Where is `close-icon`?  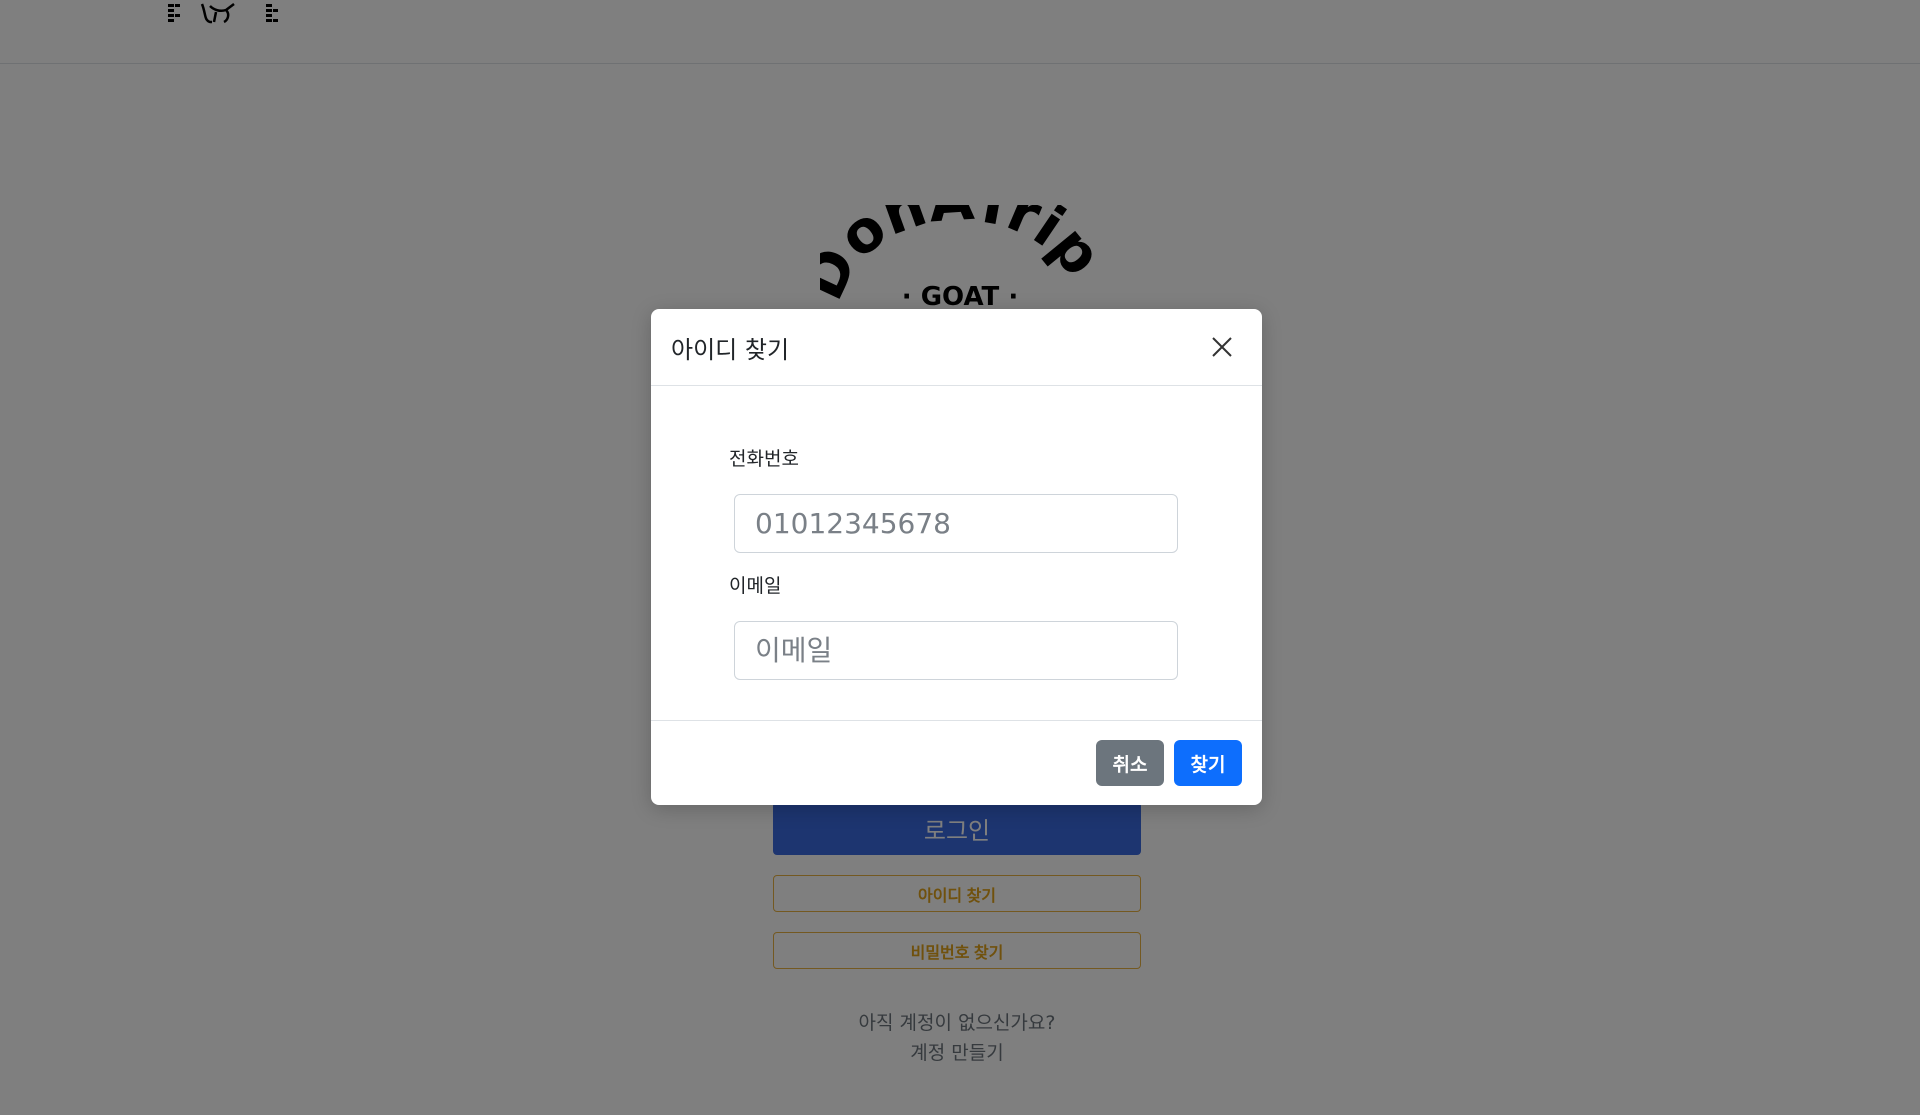 close-icon is located at coordinates (1222, 347).